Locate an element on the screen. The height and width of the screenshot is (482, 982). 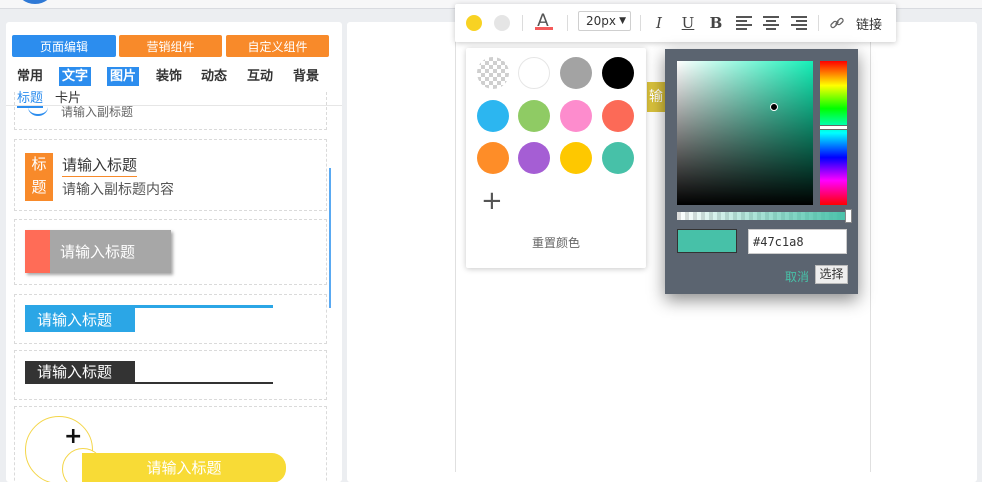
swatch-blue is located at coordinates (493, 116).